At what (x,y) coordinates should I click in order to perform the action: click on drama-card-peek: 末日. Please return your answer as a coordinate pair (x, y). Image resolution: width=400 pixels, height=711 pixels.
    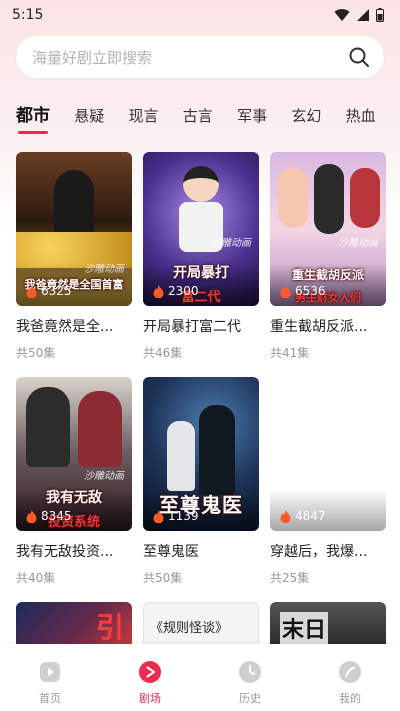
    Looking at the image, I should click on (328, 624).